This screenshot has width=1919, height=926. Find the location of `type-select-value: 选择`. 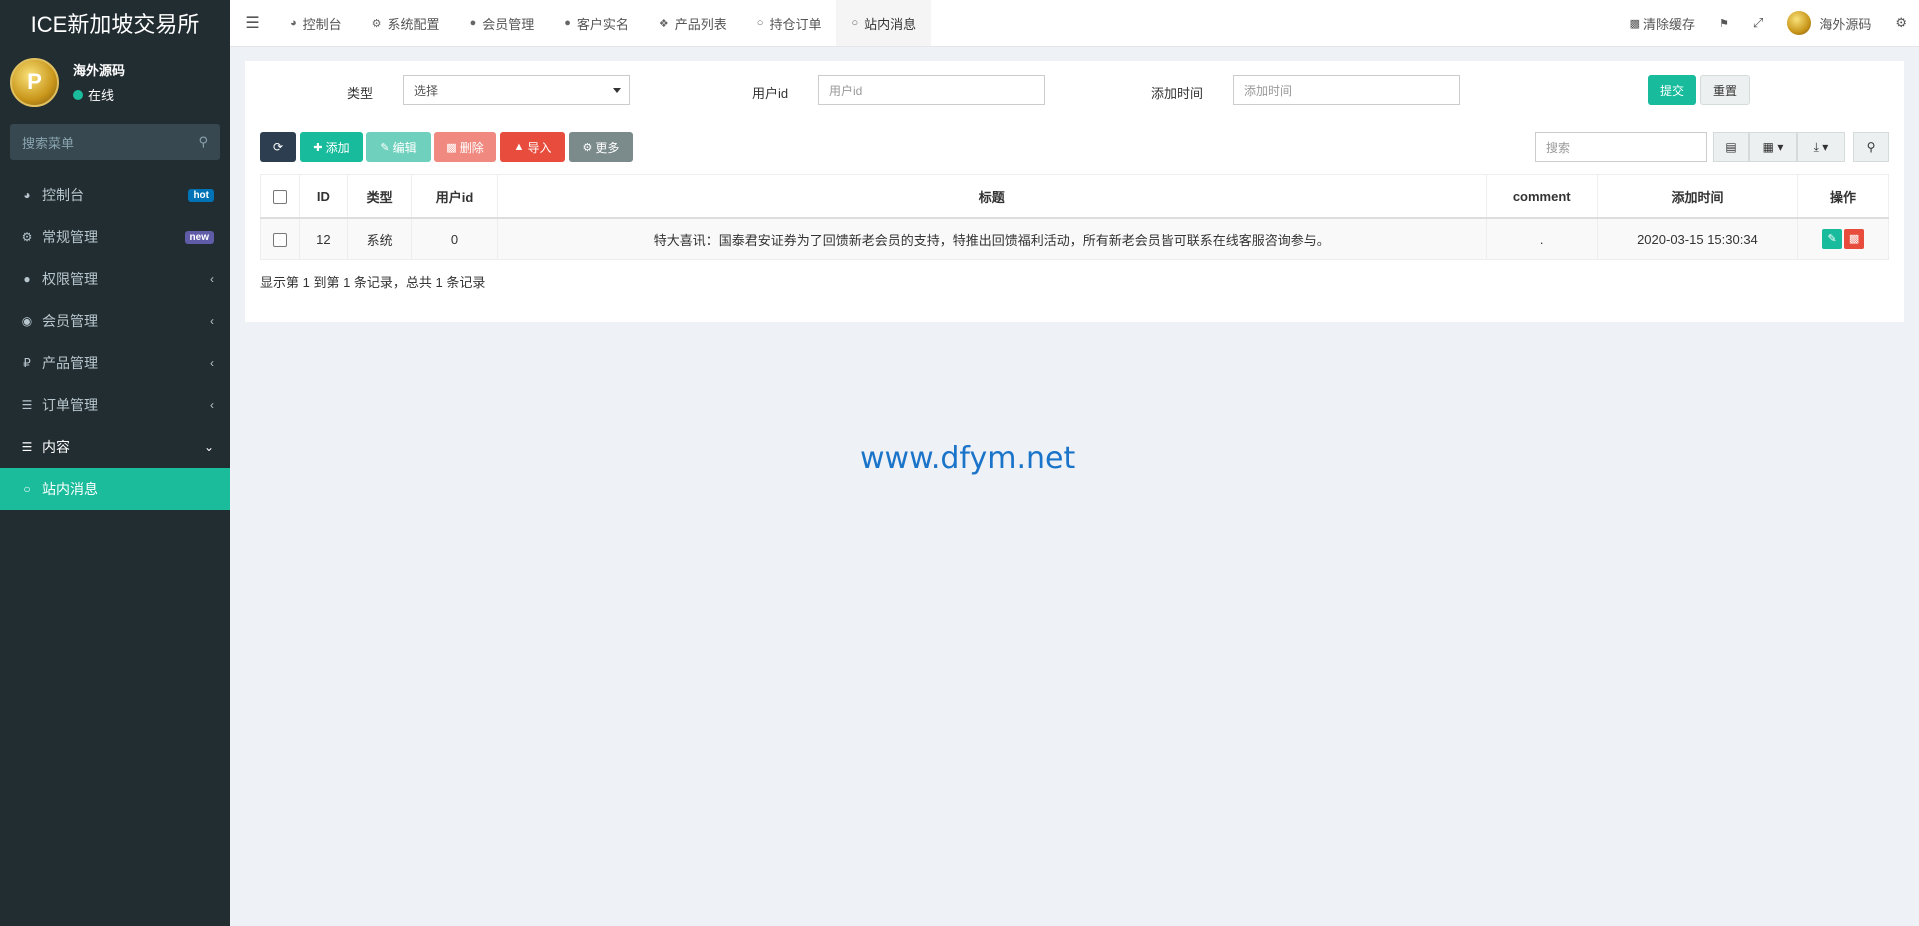

type-select-value: 选择 is located at coordinates (426, 90).